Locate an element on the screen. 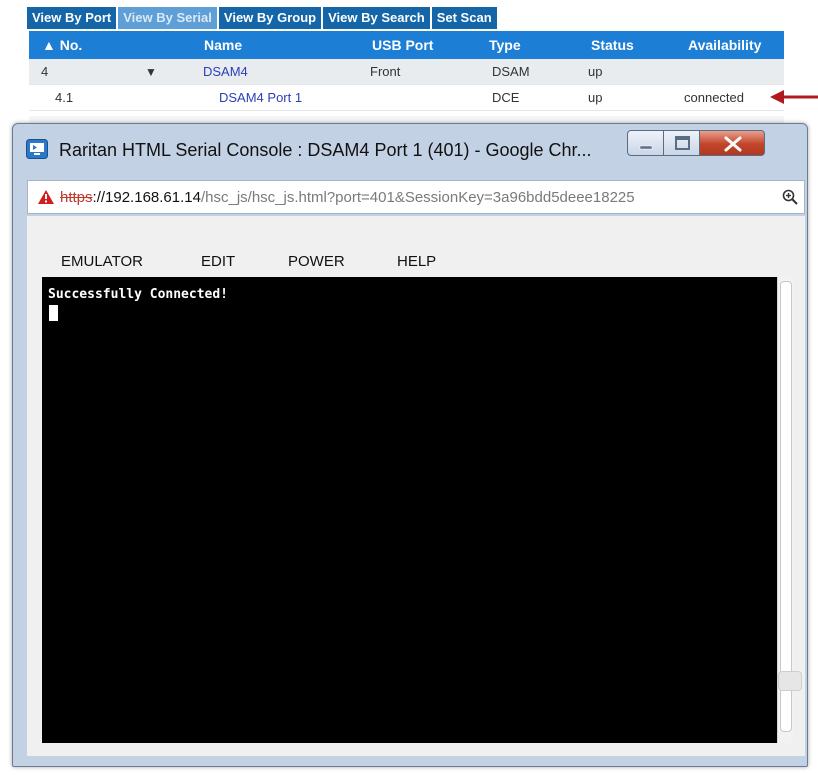 Image resolution: width=818 pixels, height=775 pixels. tab-view-by-group: View By Group is located at coordinates (270, 18).